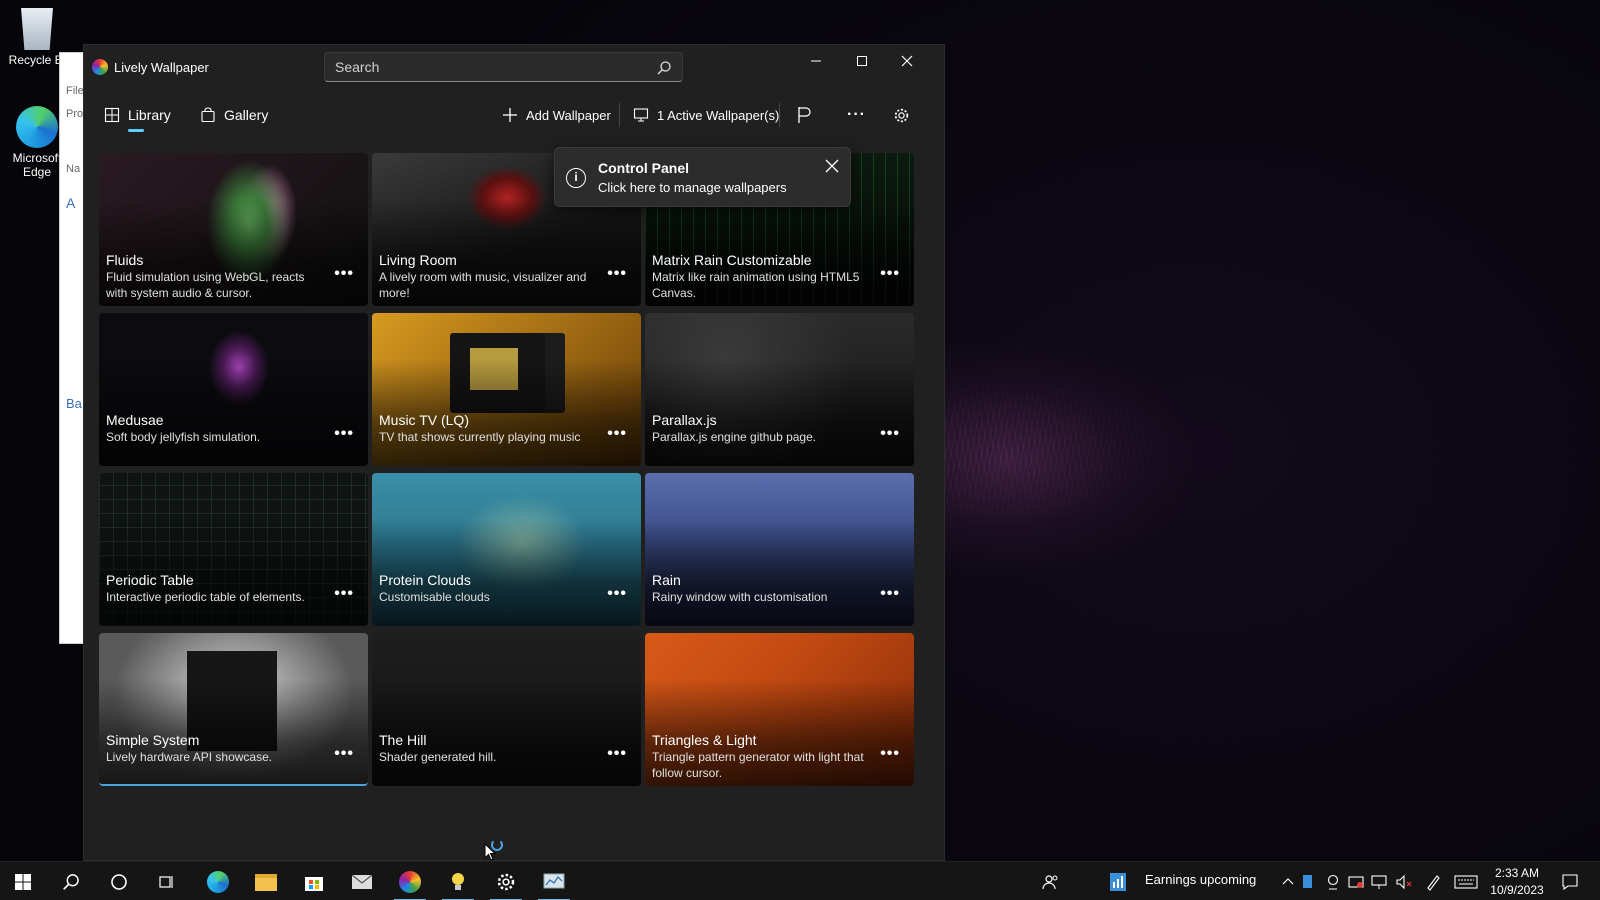  I want to click on mail-icon, so click(362, 881).